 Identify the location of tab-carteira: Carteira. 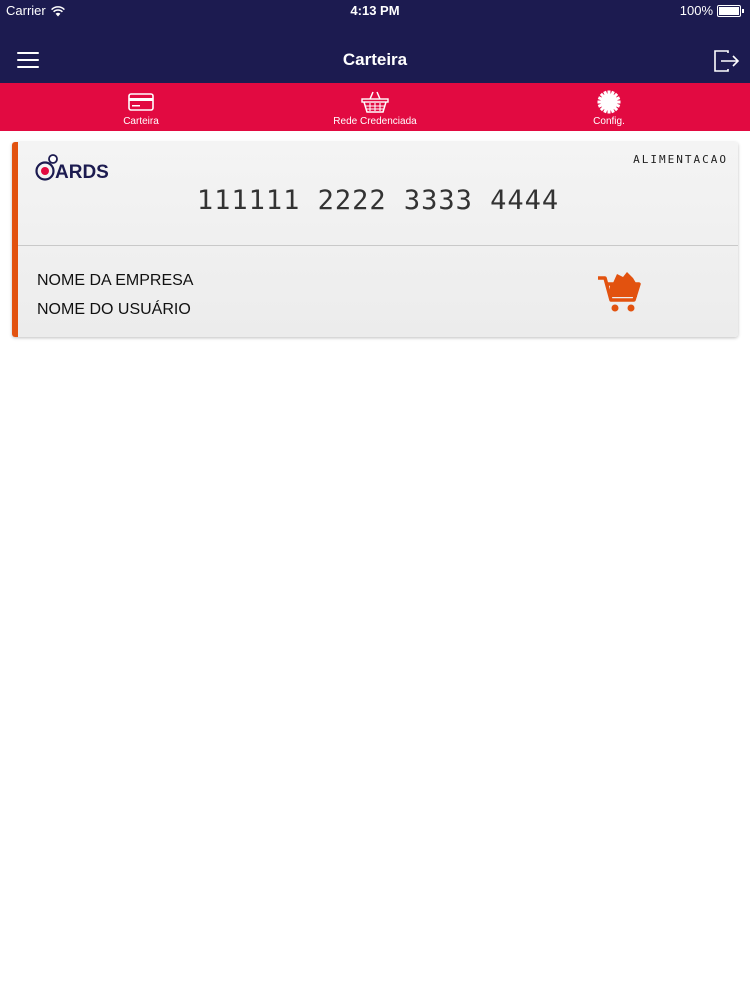
(141, 107).